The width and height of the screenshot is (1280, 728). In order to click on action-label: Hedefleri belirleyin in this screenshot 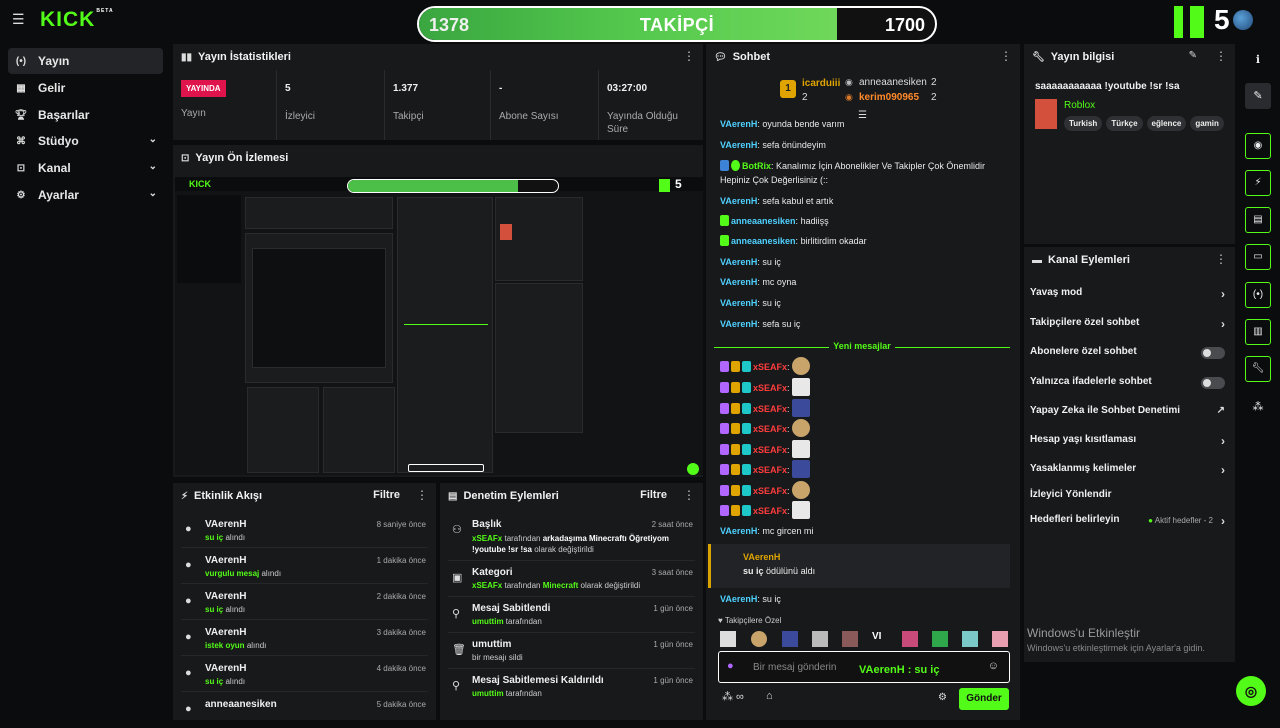, I will do `click(1075, 519)`.